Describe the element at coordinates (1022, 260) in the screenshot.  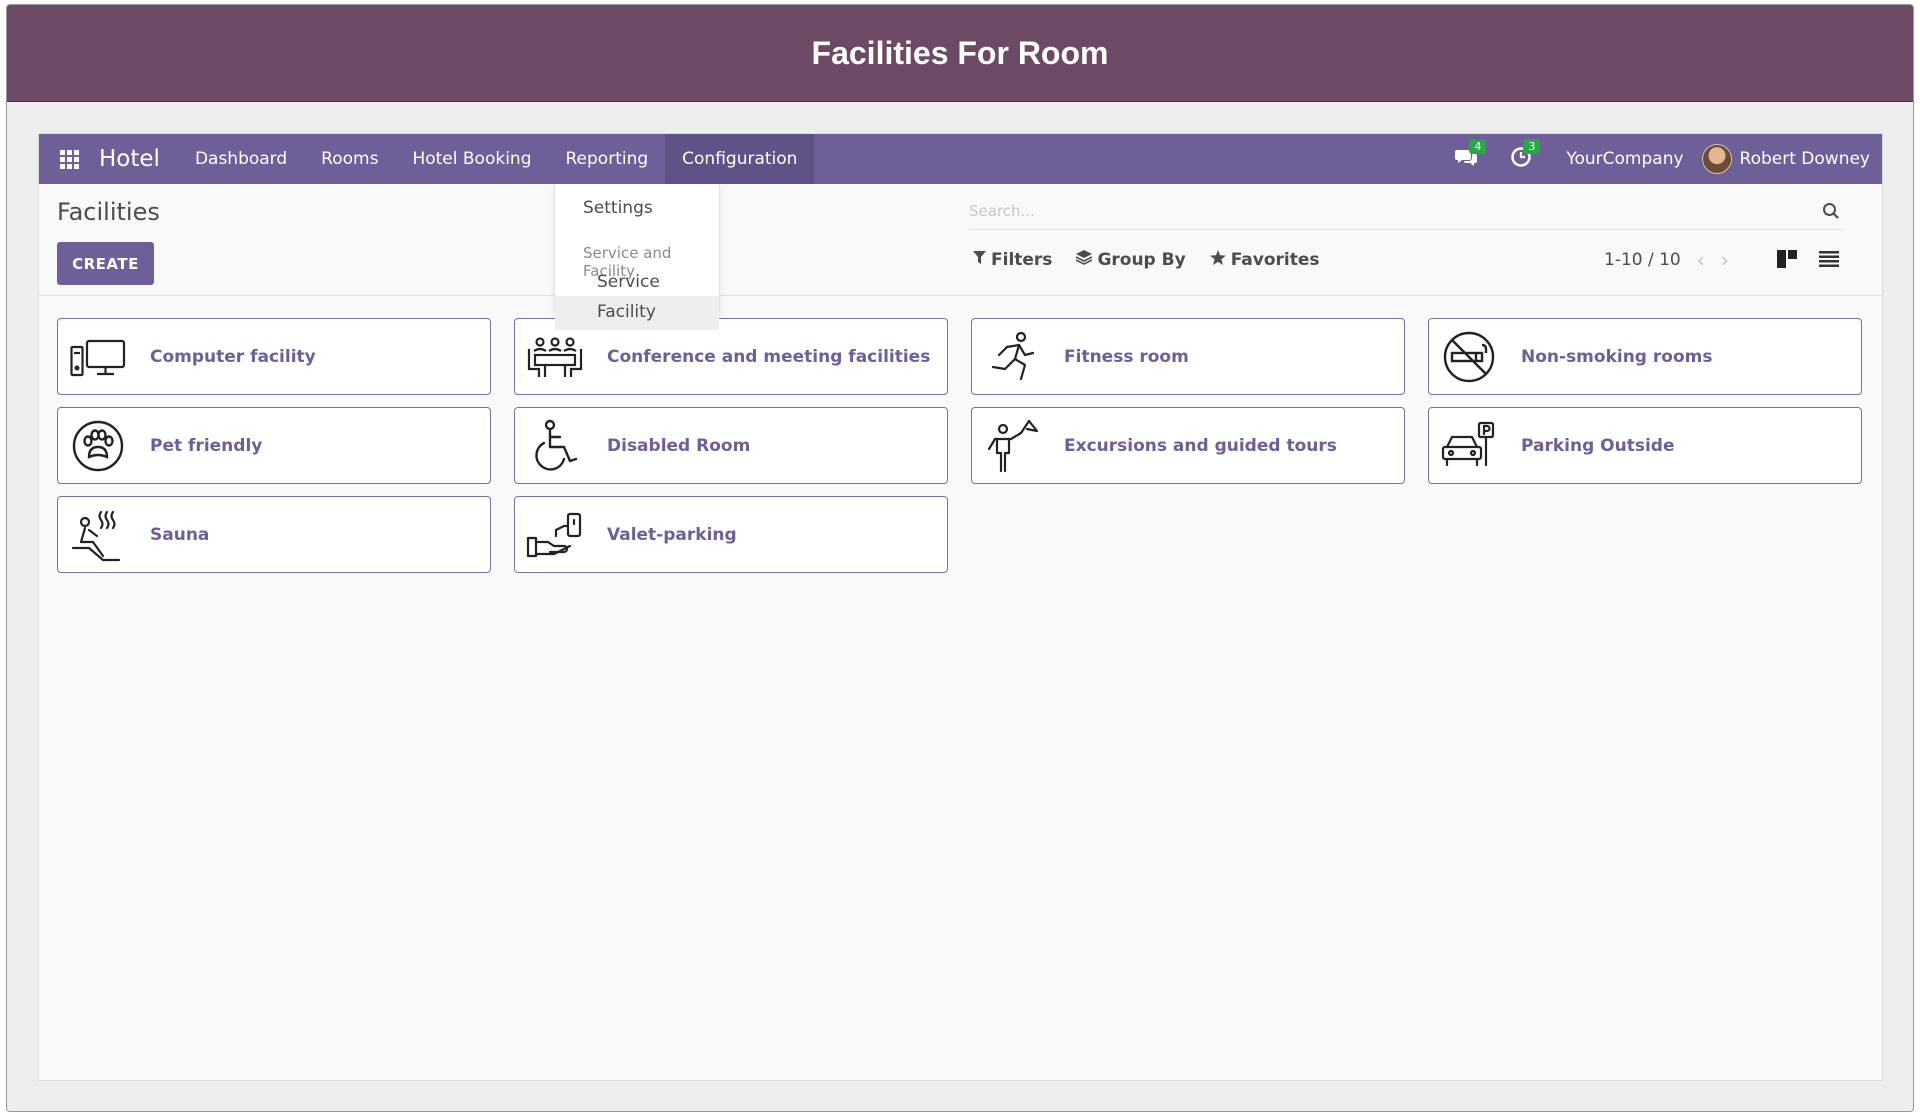
I see `filters-label: Filters` at that location.